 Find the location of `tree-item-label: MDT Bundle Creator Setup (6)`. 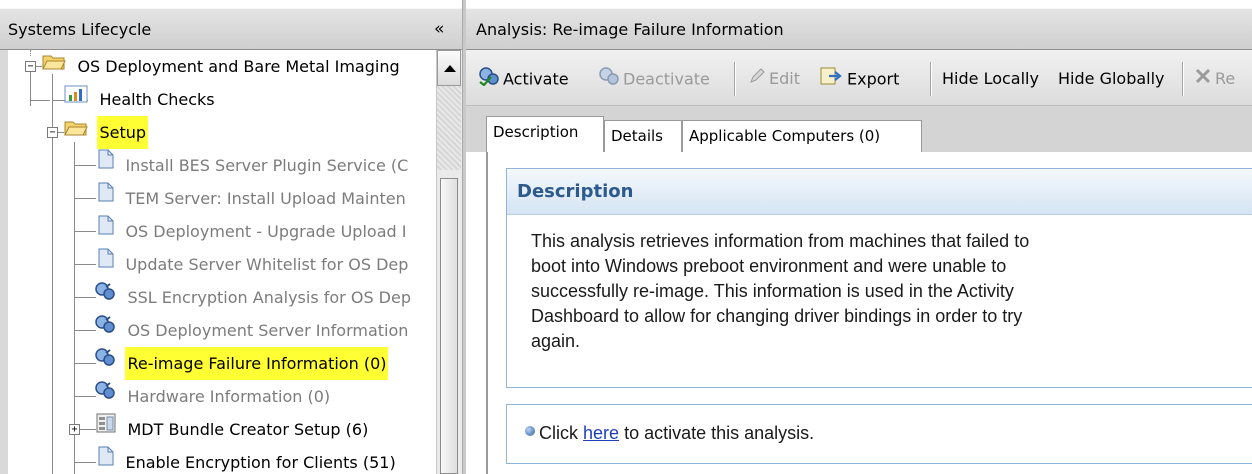

tree-item-label: MDT Bundle Creator Setup (6) is located at coordinates (248, 429).